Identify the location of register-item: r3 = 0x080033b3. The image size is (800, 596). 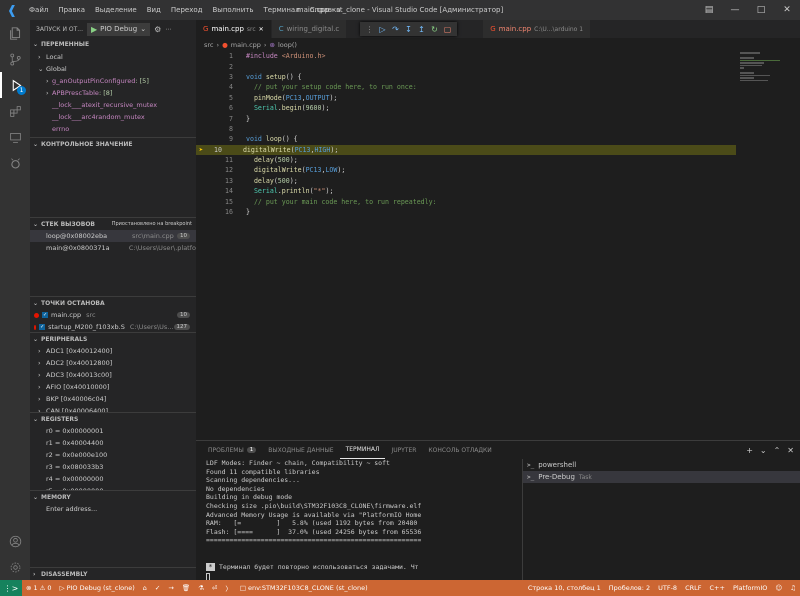
(113, 467).